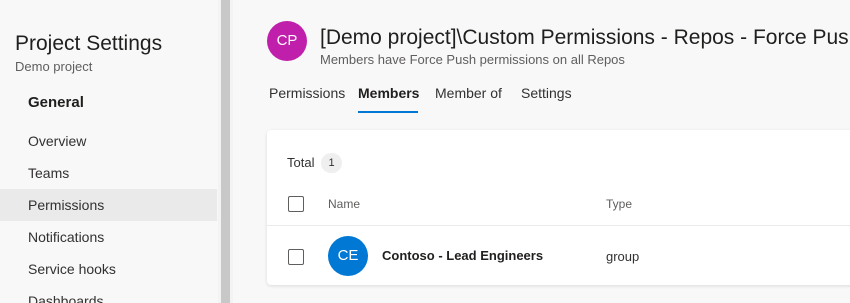 This screenshot has width=850, height=303. What do you see at coordinates (296, 257) in the screenshot?
I see `row-checkbox` at bounding box center [296, 257].